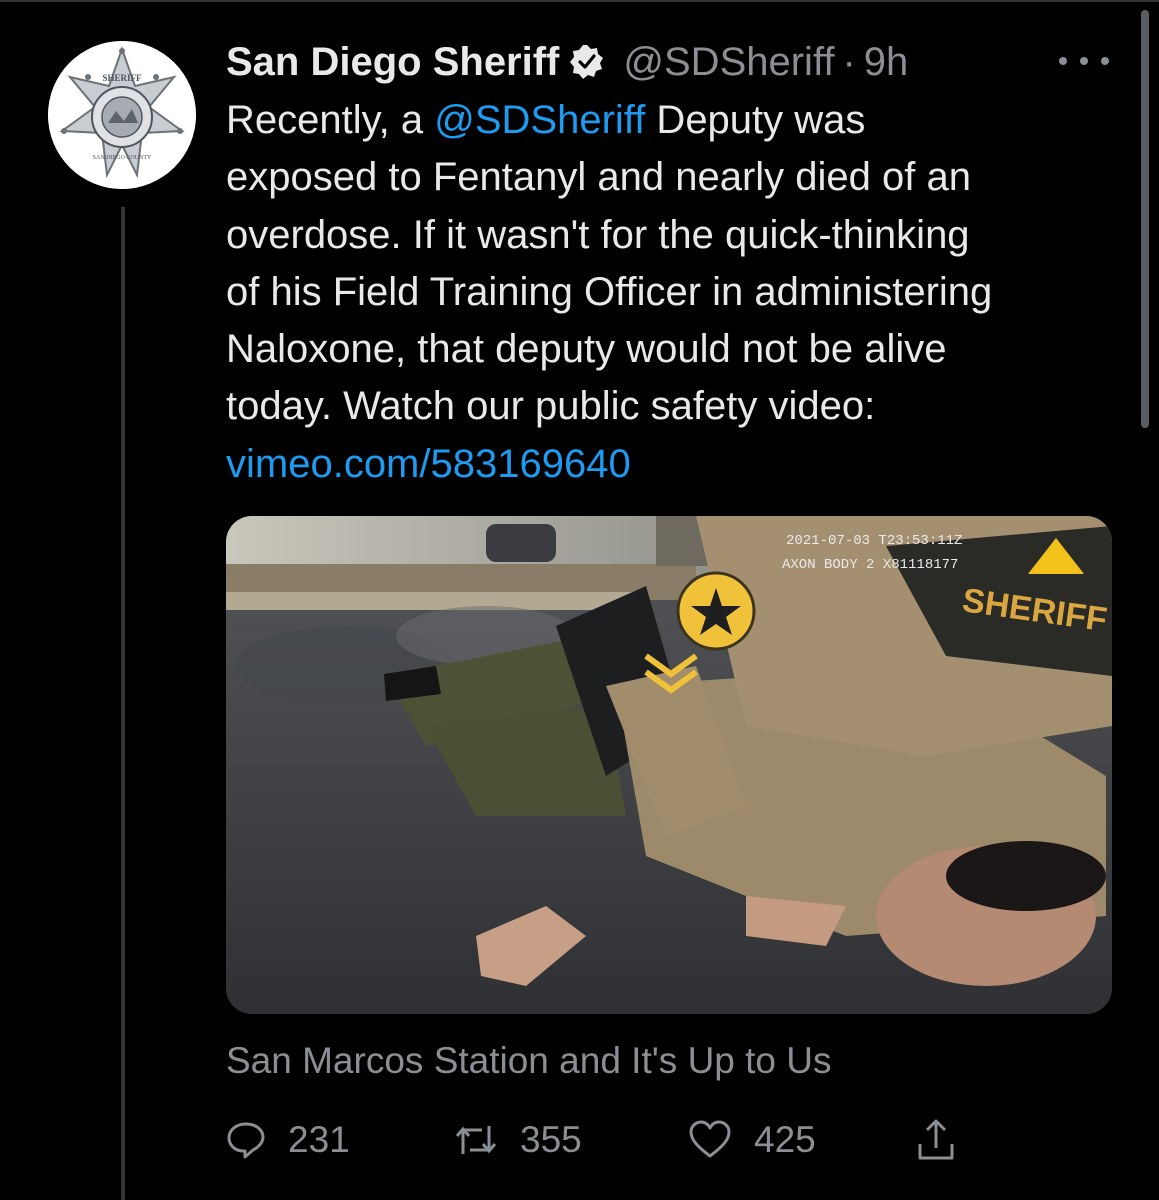 Image resolution: width=1159 pixels, height=1200 pixels. Describe the element at coordinates (539, 120) in the screenshot. I see `mention-link: @SDSheriff` at that location.